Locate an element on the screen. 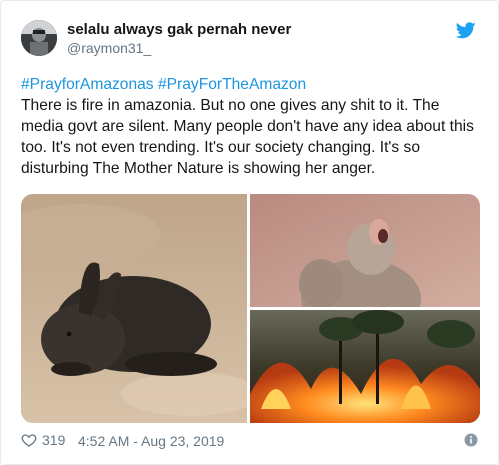 This screenshot has width=499, height=465. hashtag-line: #PrayforAmazonas #PrayForTheAmazon is located at coordinates (251, 84).